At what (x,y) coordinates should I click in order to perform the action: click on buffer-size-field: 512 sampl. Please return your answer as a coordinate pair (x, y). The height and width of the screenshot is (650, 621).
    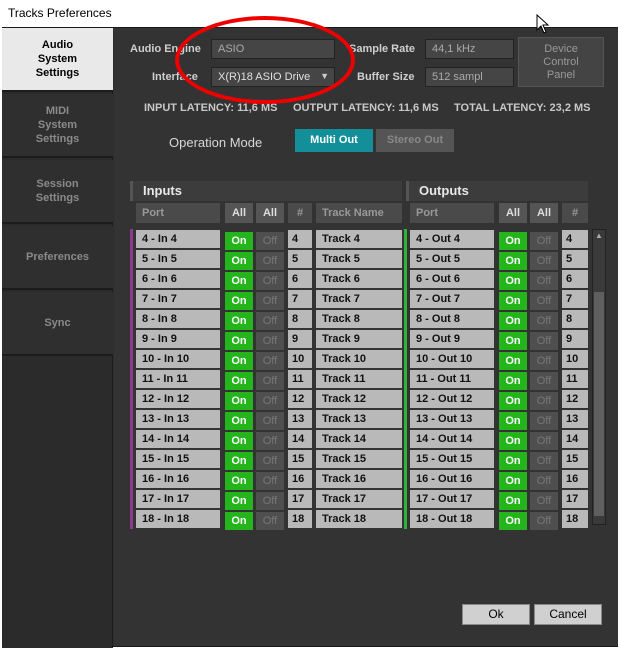
    Looking at the image, I should click on (469, 77).